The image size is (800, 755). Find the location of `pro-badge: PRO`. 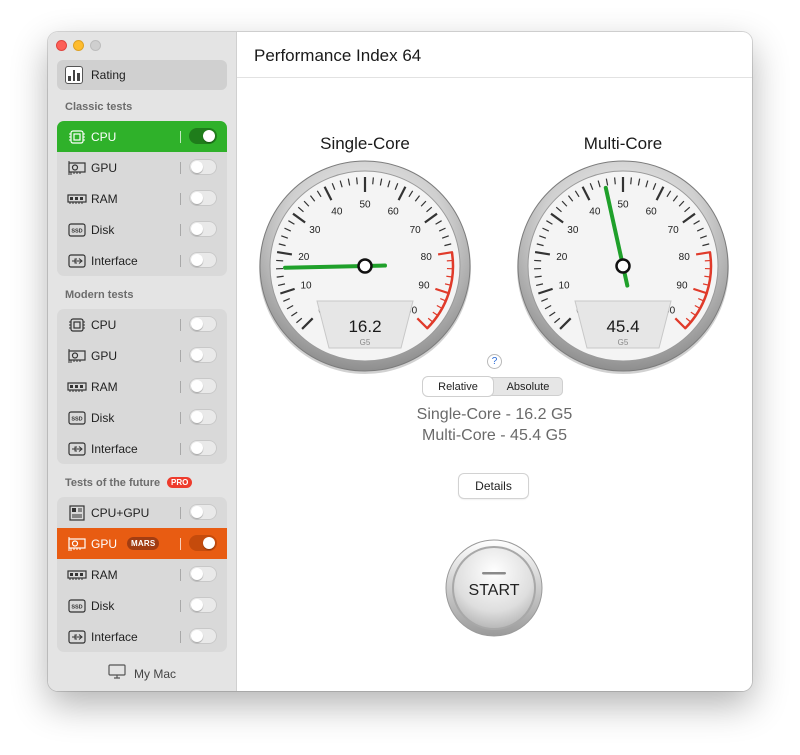

pro-badge: PRO is located at coordinates (180, 482).